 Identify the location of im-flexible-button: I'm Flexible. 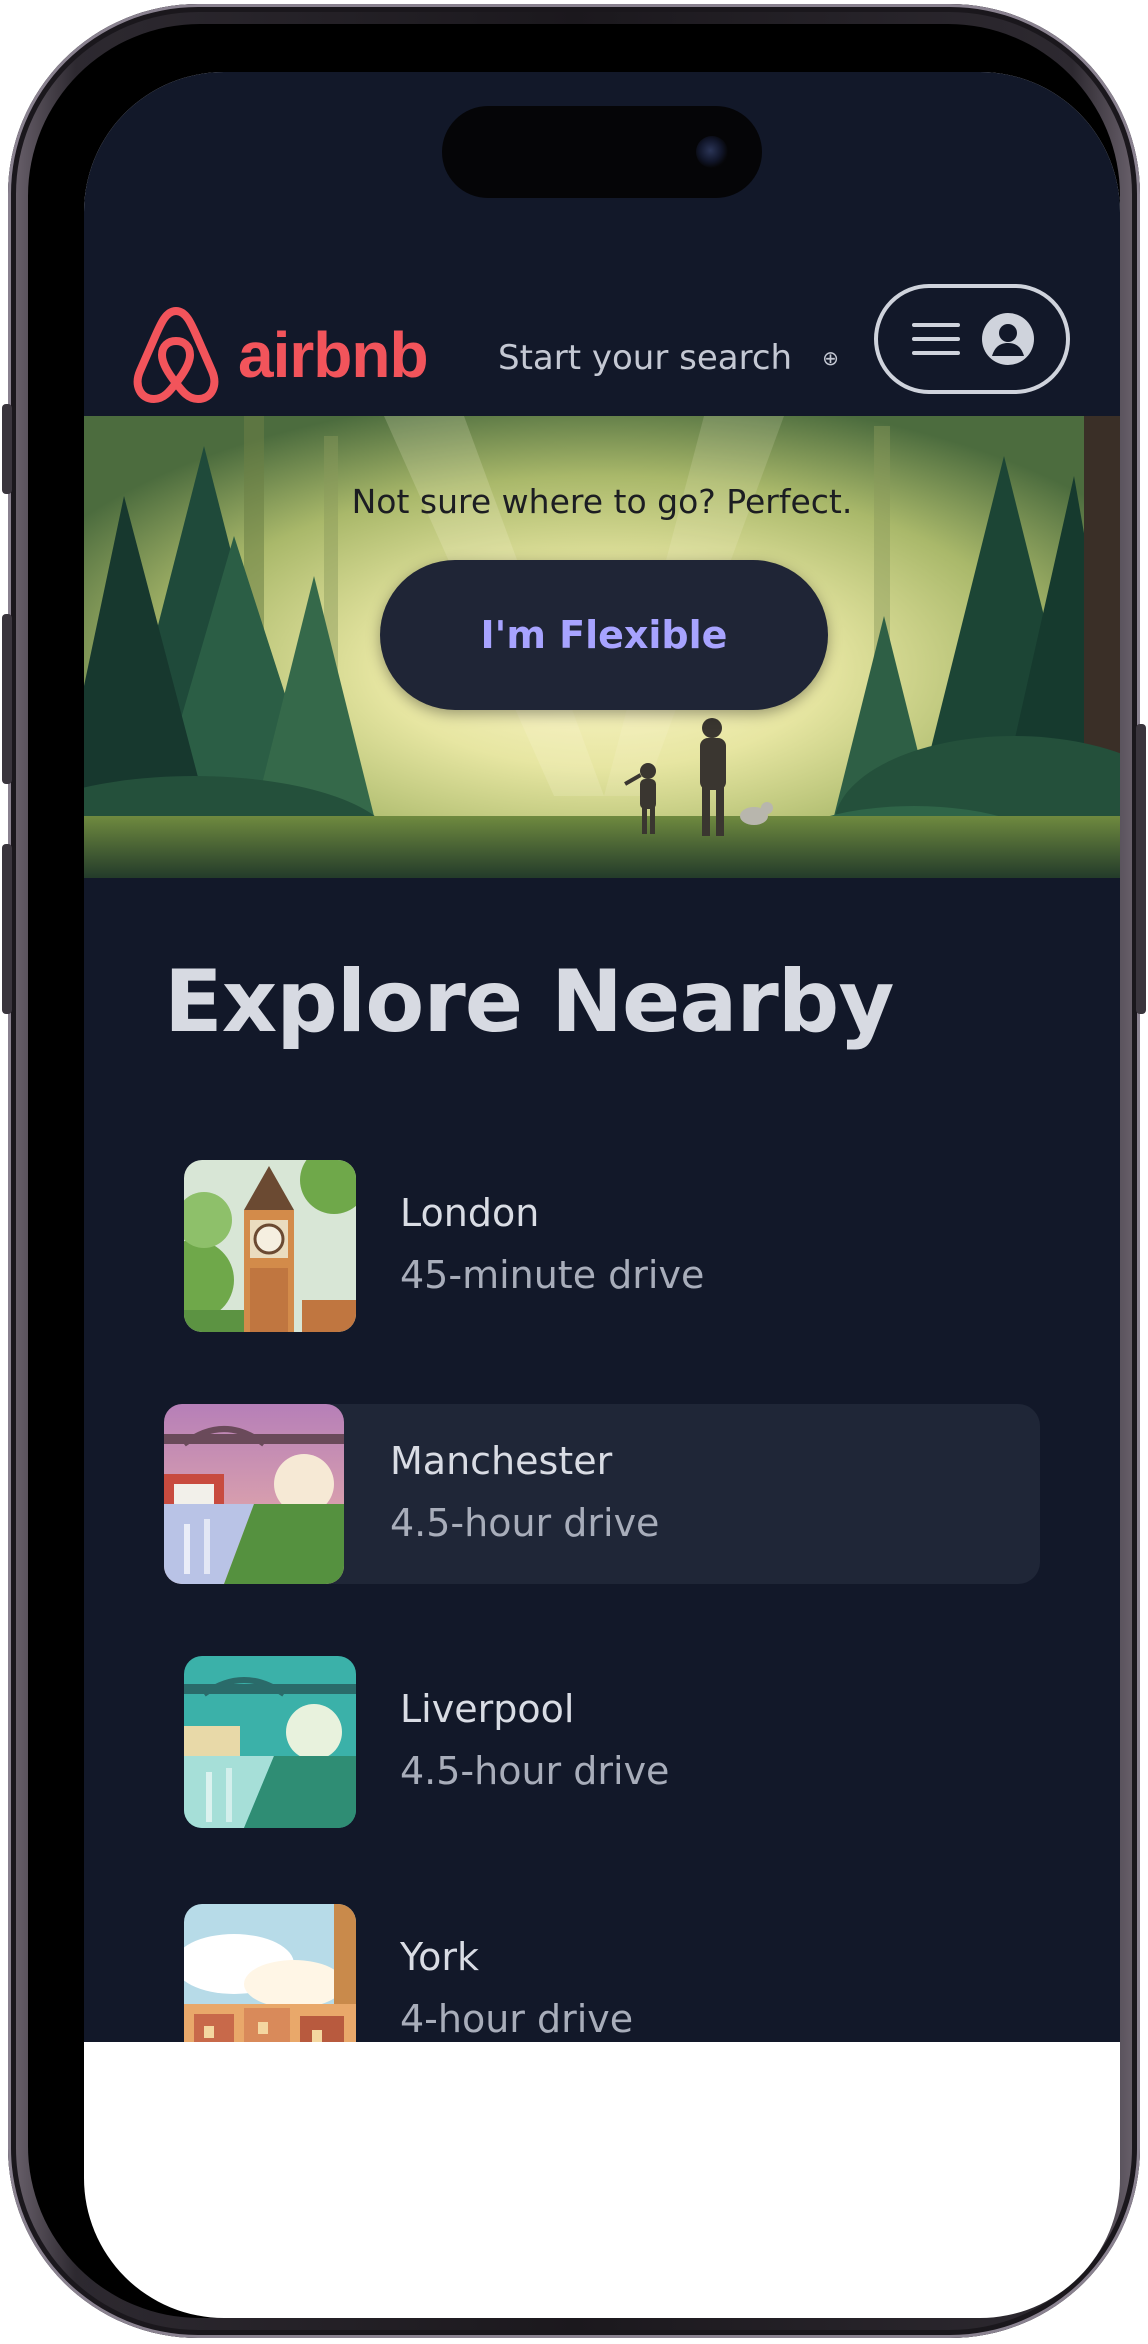
(604, 635).